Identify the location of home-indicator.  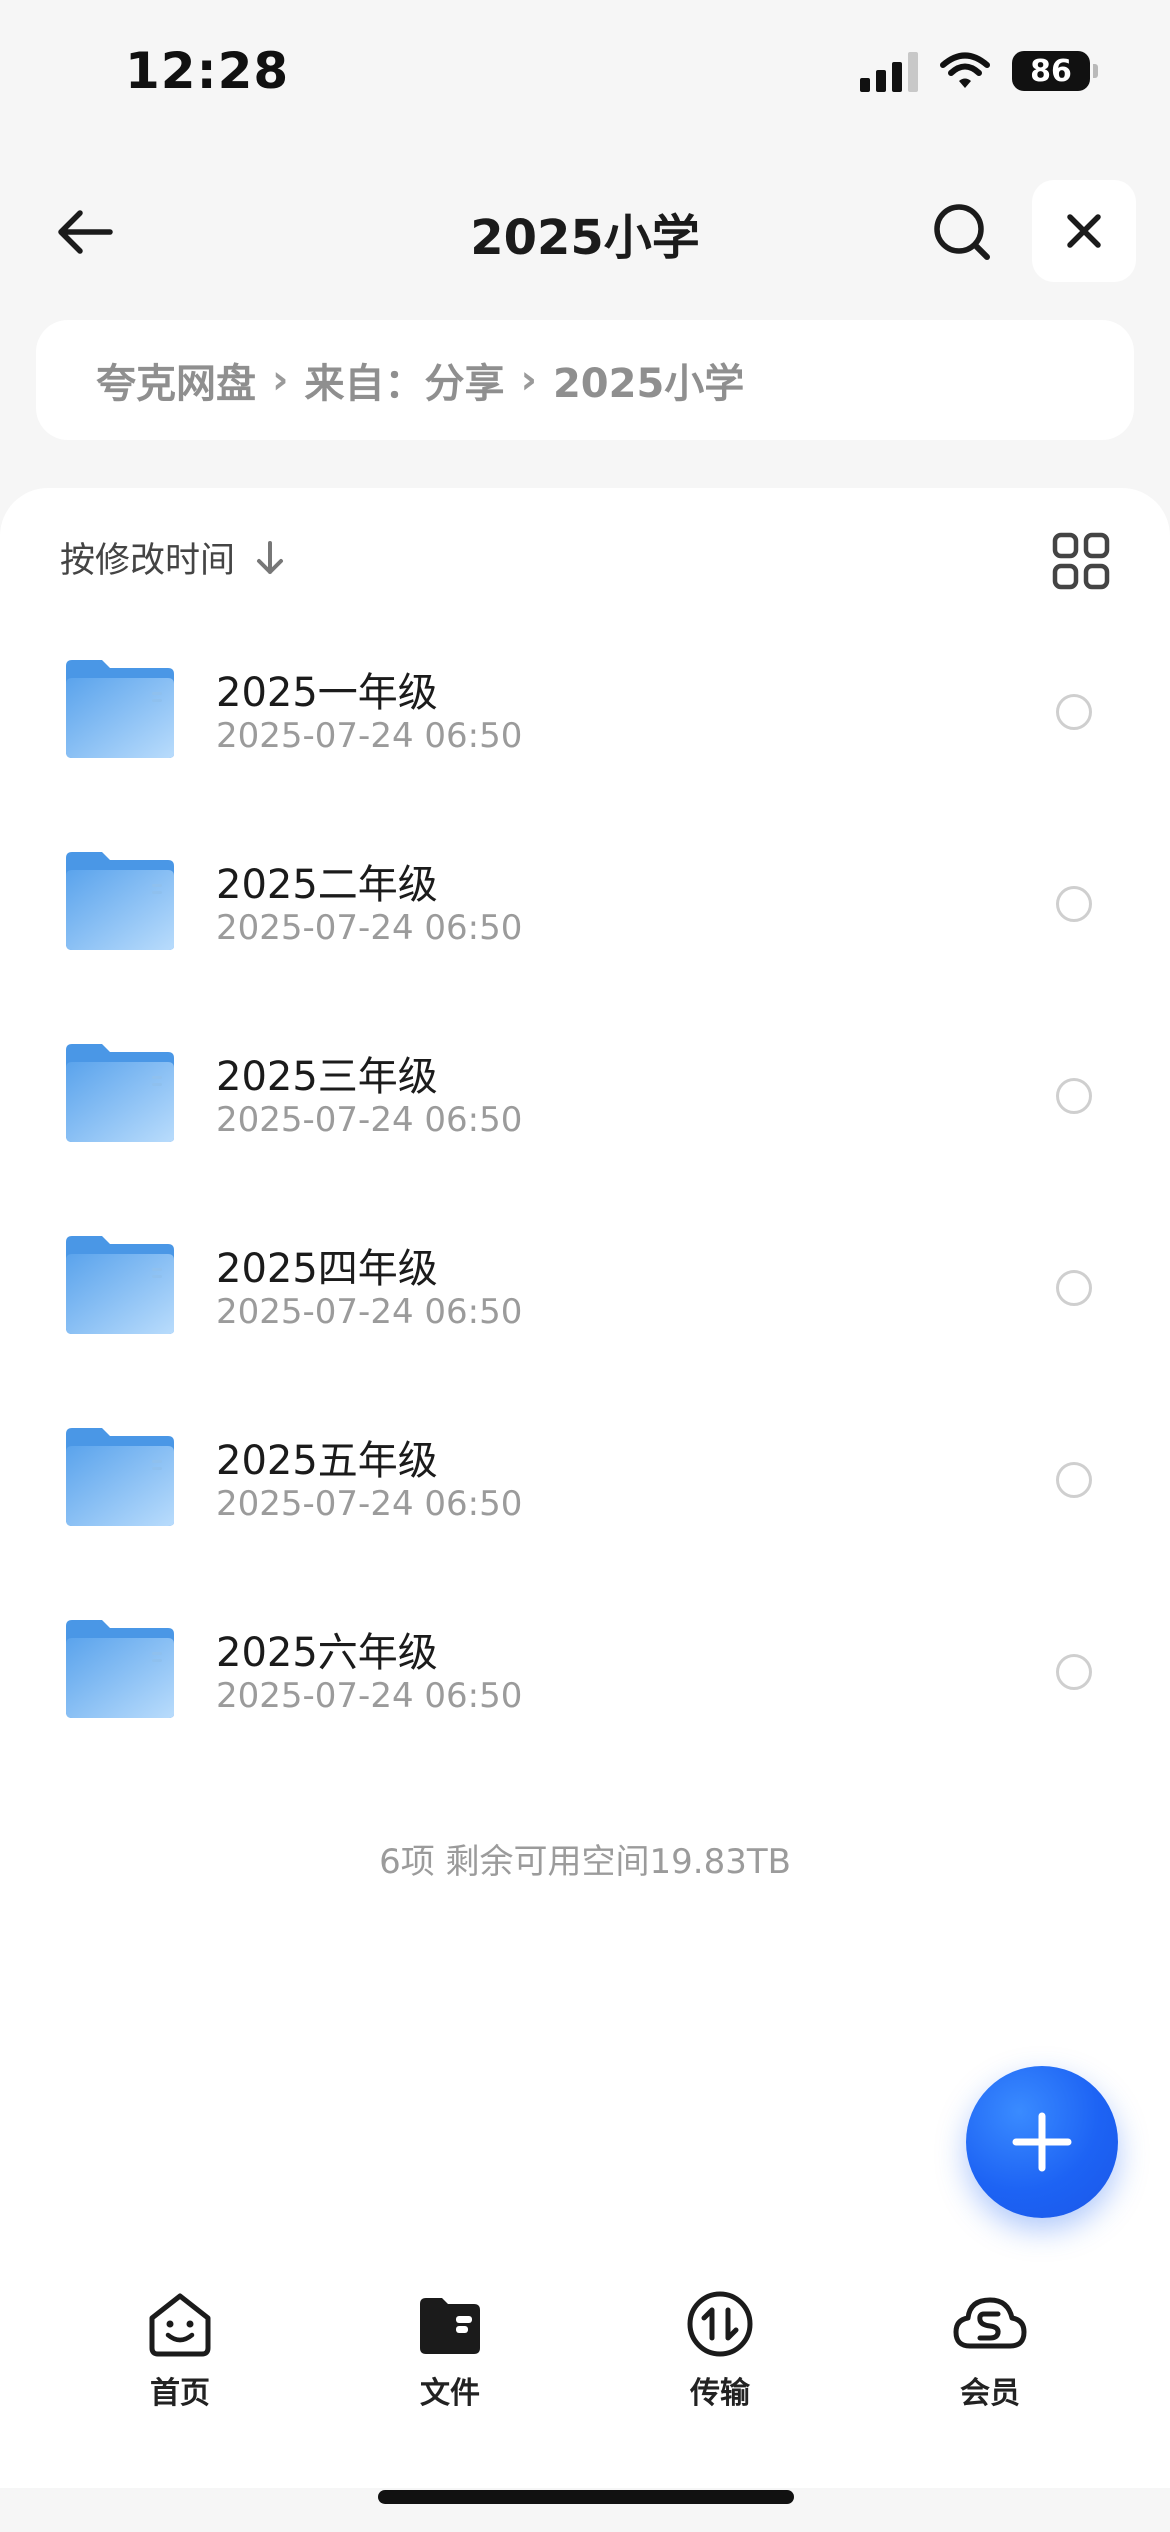
(586, 2497).